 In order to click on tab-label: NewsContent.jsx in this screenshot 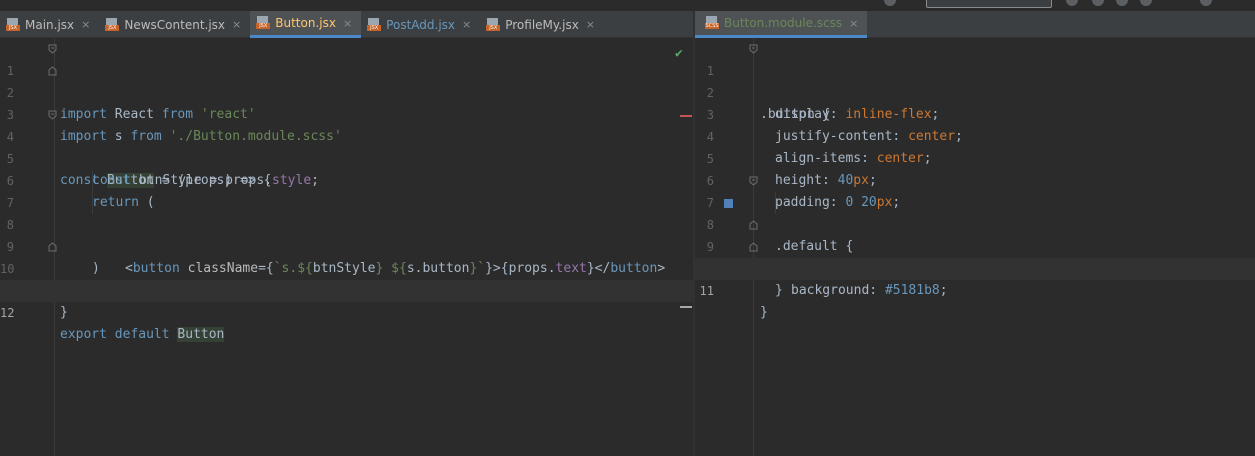, I will do `click(175, 24)`.